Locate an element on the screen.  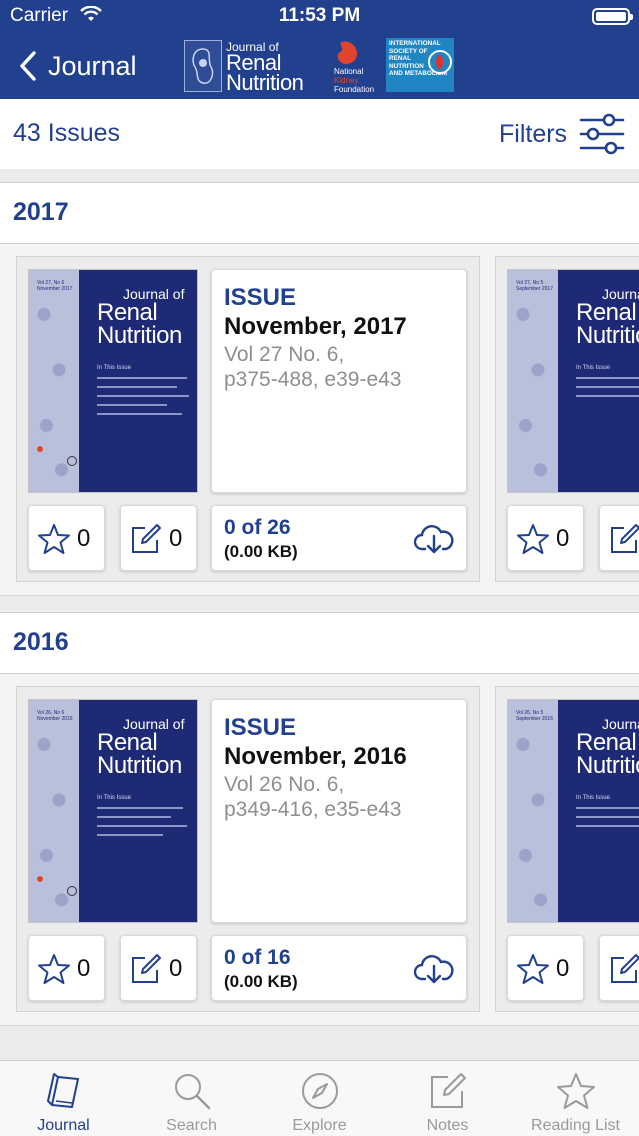
cover-date: September 2017 is located at coordinates (534, 289).